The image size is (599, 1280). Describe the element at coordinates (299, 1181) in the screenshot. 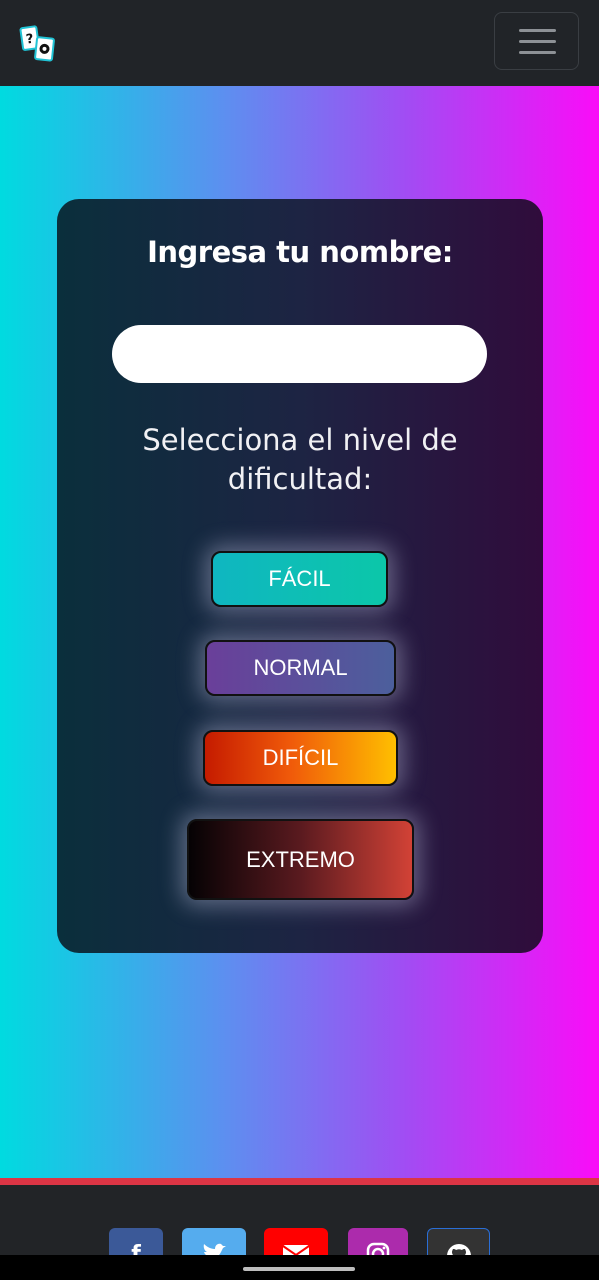

I see `footer-accent-line` at that location.